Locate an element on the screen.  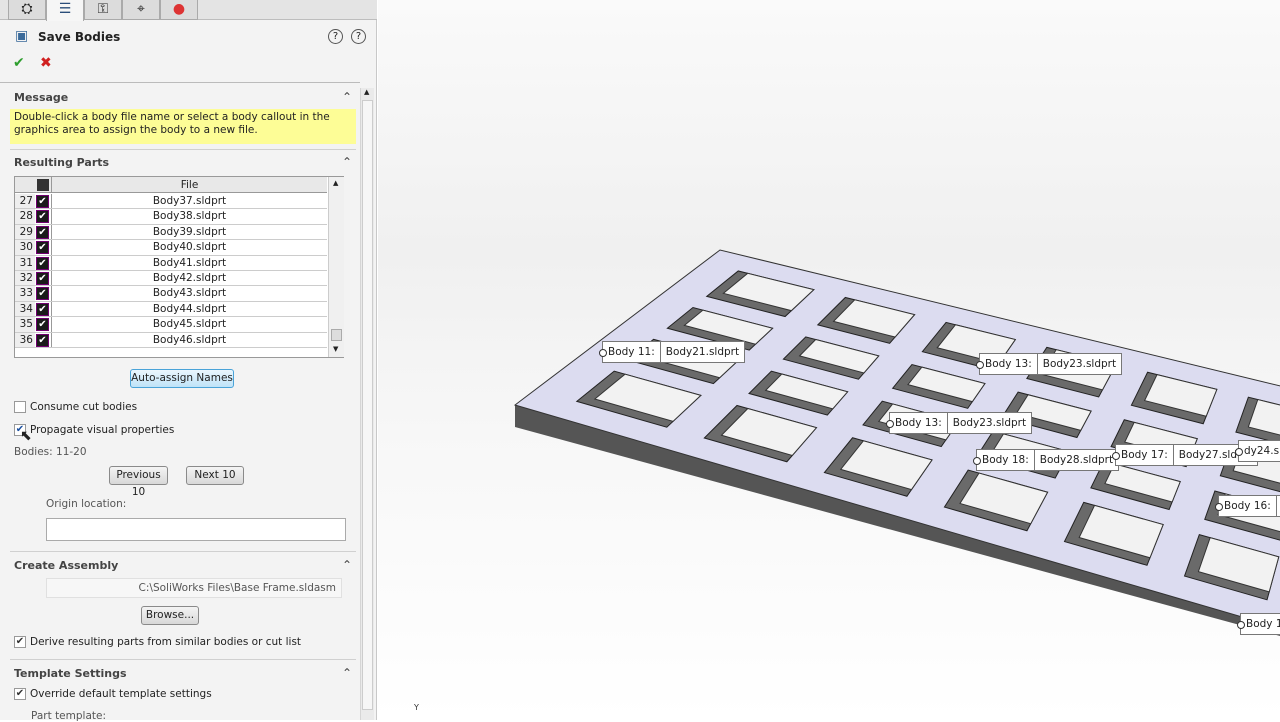
table-row: 28 ✔ Body38.sldprt is located at coordinates (171, 217).